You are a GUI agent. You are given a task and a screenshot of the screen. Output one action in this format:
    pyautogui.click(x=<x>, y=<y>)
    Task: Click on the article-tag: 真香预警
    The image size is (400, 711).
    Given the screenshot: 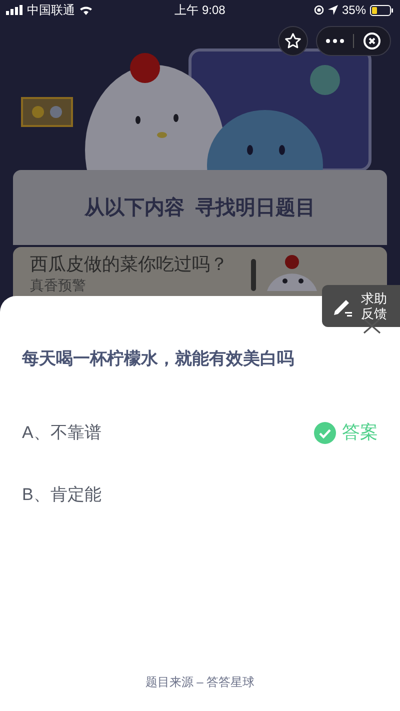 What is the action you would take?
    pyautogui.click(x=129, y=285)
    